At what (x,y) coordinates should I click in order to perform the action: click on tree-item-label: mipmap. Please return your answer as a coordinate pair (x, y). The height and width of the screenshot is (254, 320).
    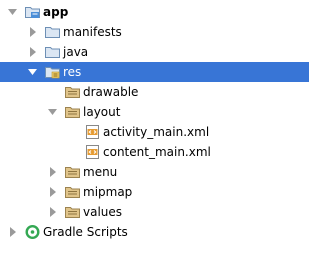
    Looking at the image, I should click on (108, 192).